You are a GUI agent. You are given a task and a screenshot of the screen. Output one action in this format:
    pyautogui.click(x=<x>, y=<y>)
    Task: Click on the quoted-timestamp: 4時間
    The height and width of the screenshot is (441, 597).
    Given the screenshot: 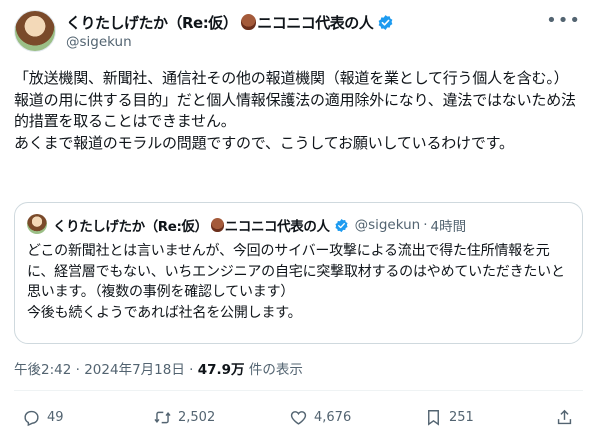 What is the action you would take?
    pyautogui.click(x=448, y=227)
    